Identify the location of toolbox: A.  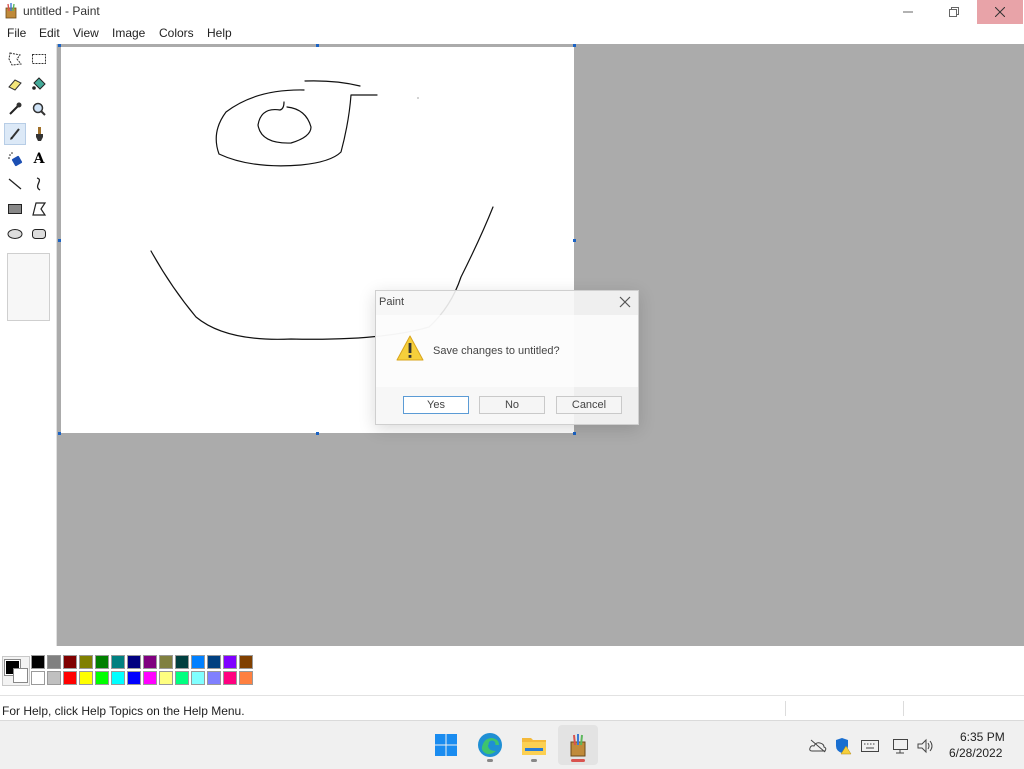
(28, 345).